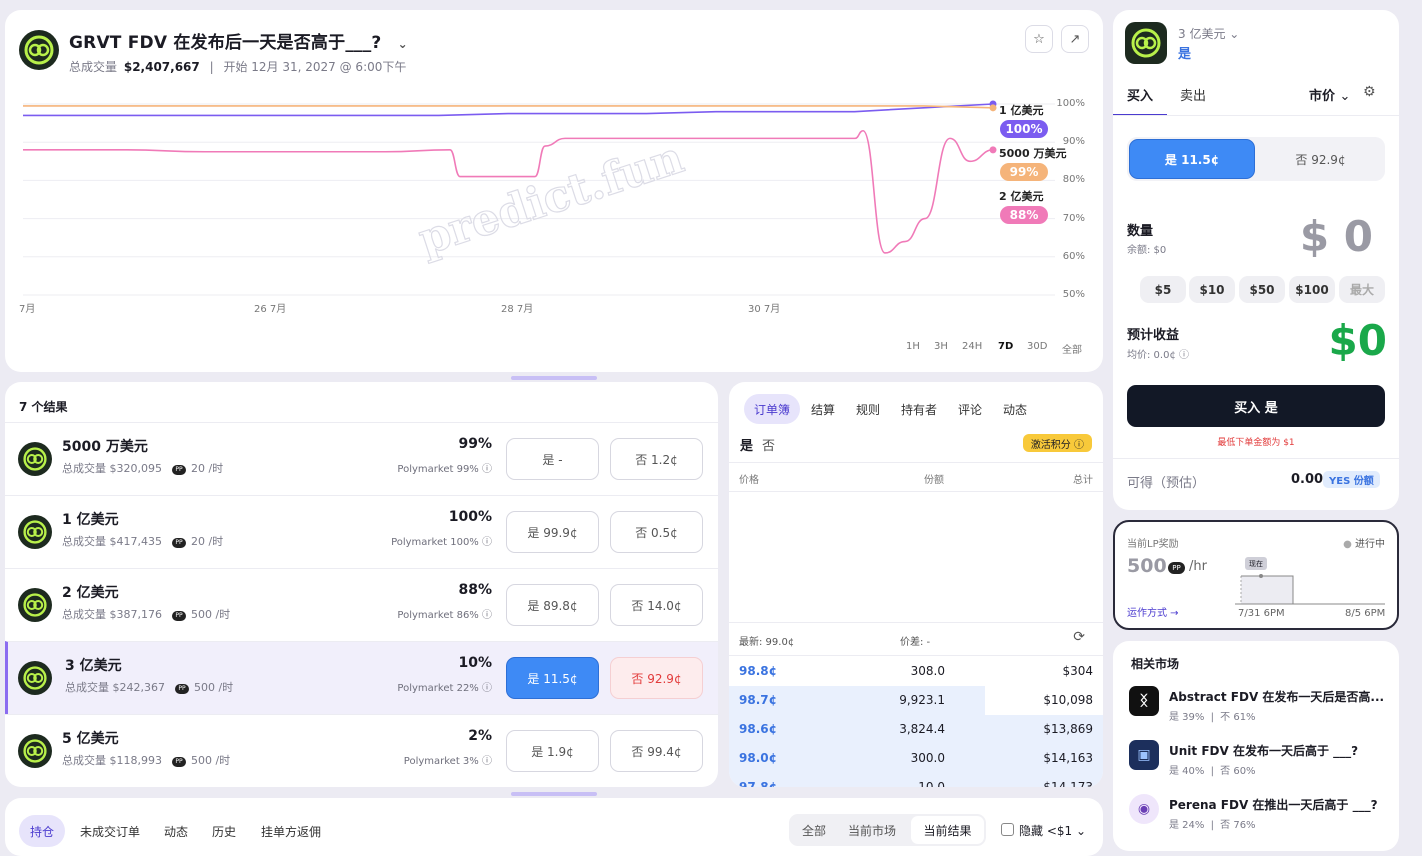 This screenshot has height=856, width=1422. I want to click on hide-small-checkbox, so click(1007, 829).